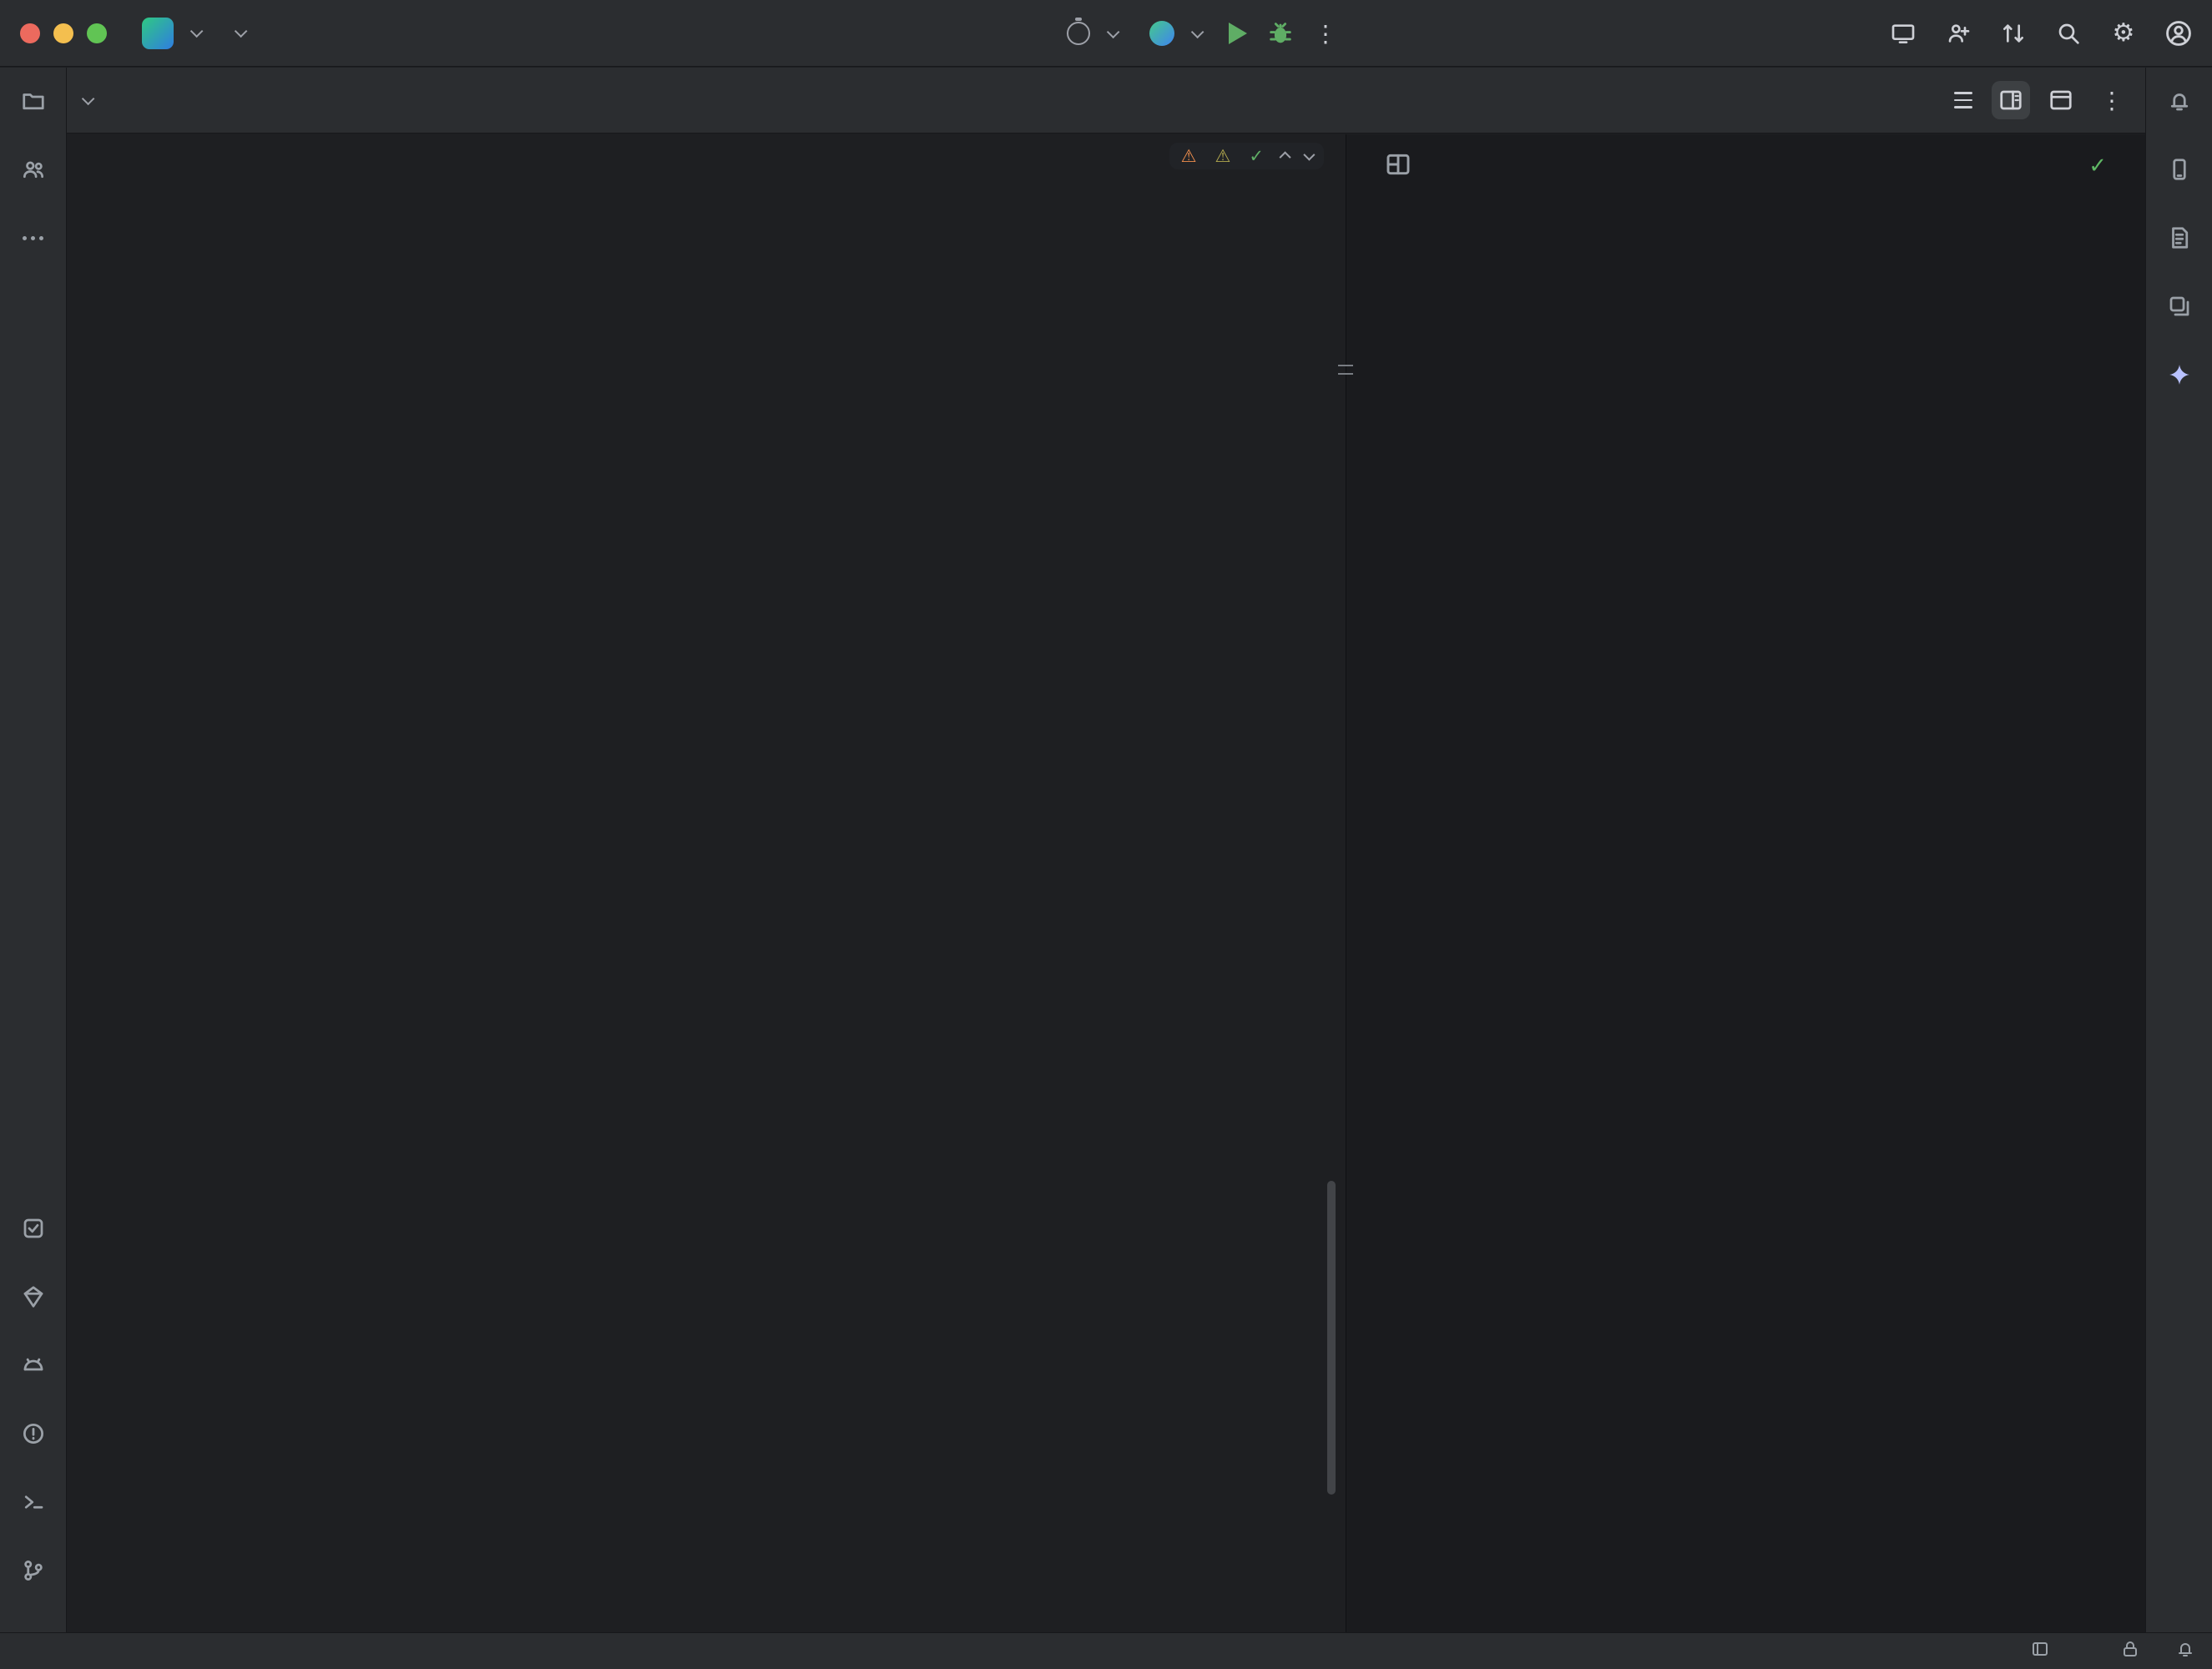 The width and height of the screenshot is (2212, 1669). I want to click on previous-problem-icon, so click(1285, 157).